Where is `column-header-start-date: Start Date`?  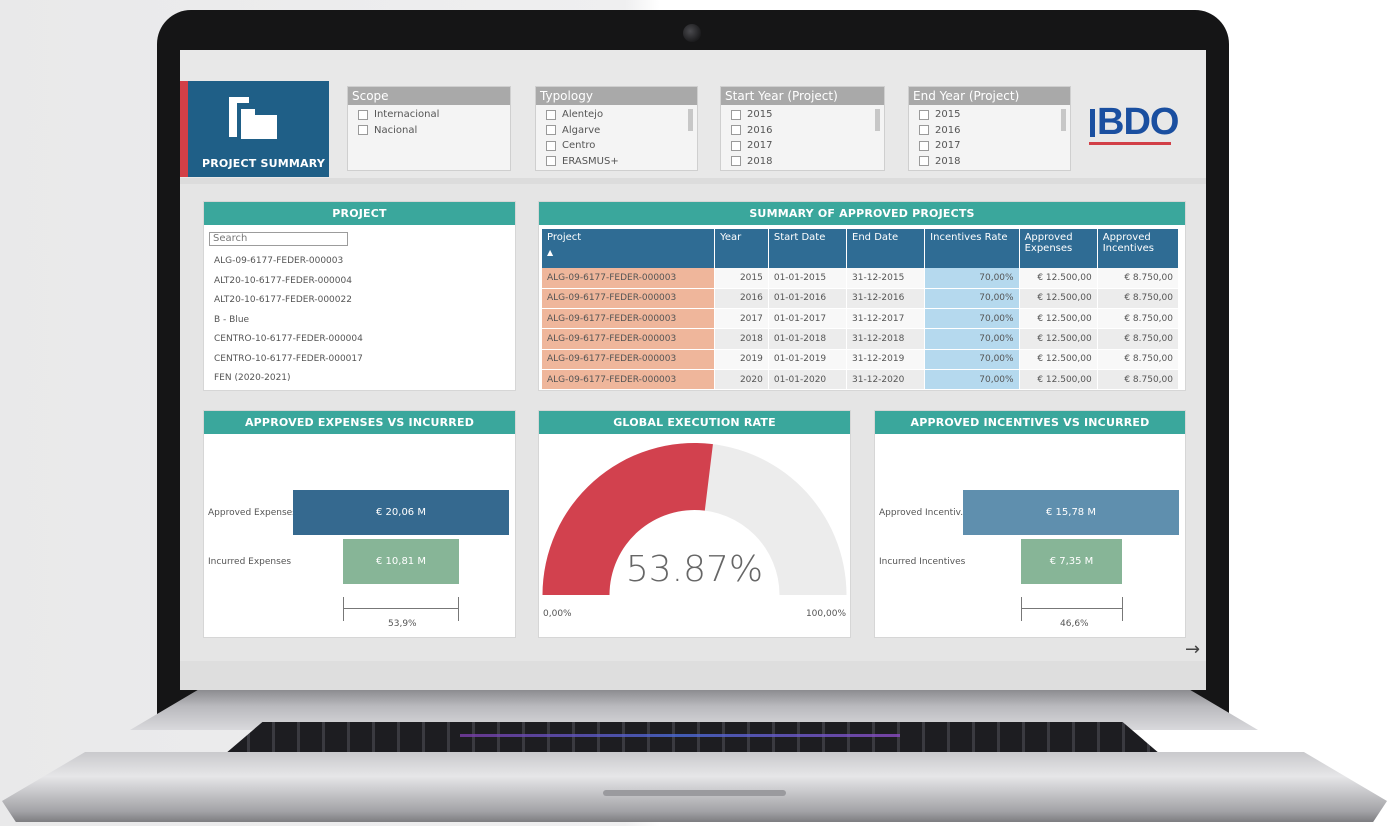 column-header-start-date: Start Date is located at coordinates (808, 248).